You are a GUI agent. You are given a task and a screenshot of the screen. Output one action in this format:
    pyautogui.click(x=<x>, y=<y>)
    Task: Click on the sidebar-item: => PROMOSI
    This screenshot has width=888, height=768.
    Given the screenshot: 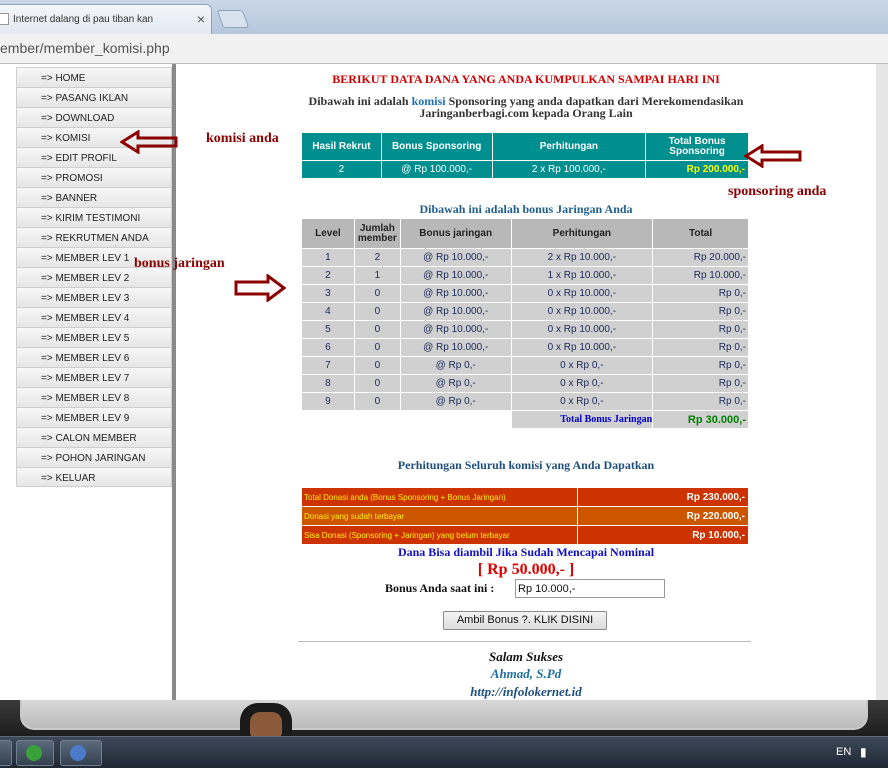 What is the action you would take?
    pyautogui.click(x=94, y=177)
    